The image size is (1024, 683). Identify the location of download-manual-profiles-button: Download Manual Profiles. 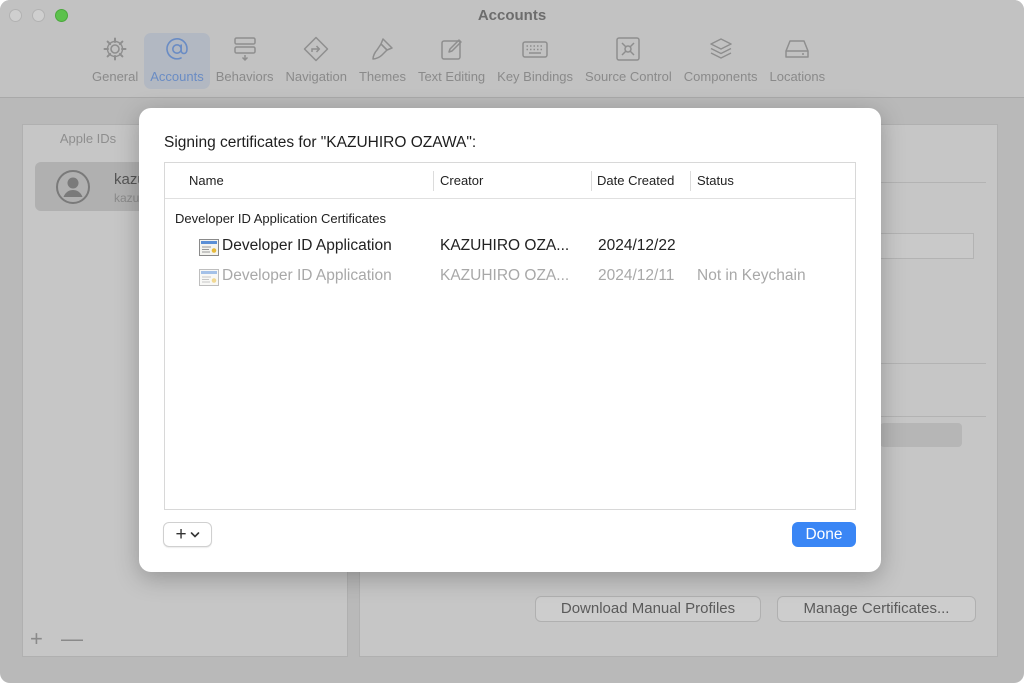
(648, 609).